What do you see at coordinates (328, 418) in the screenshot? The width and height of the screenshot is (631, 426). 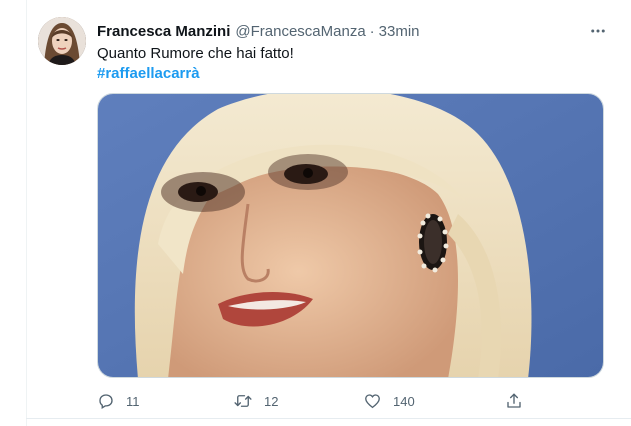 I see `divider` at bounding box center [328, 418].